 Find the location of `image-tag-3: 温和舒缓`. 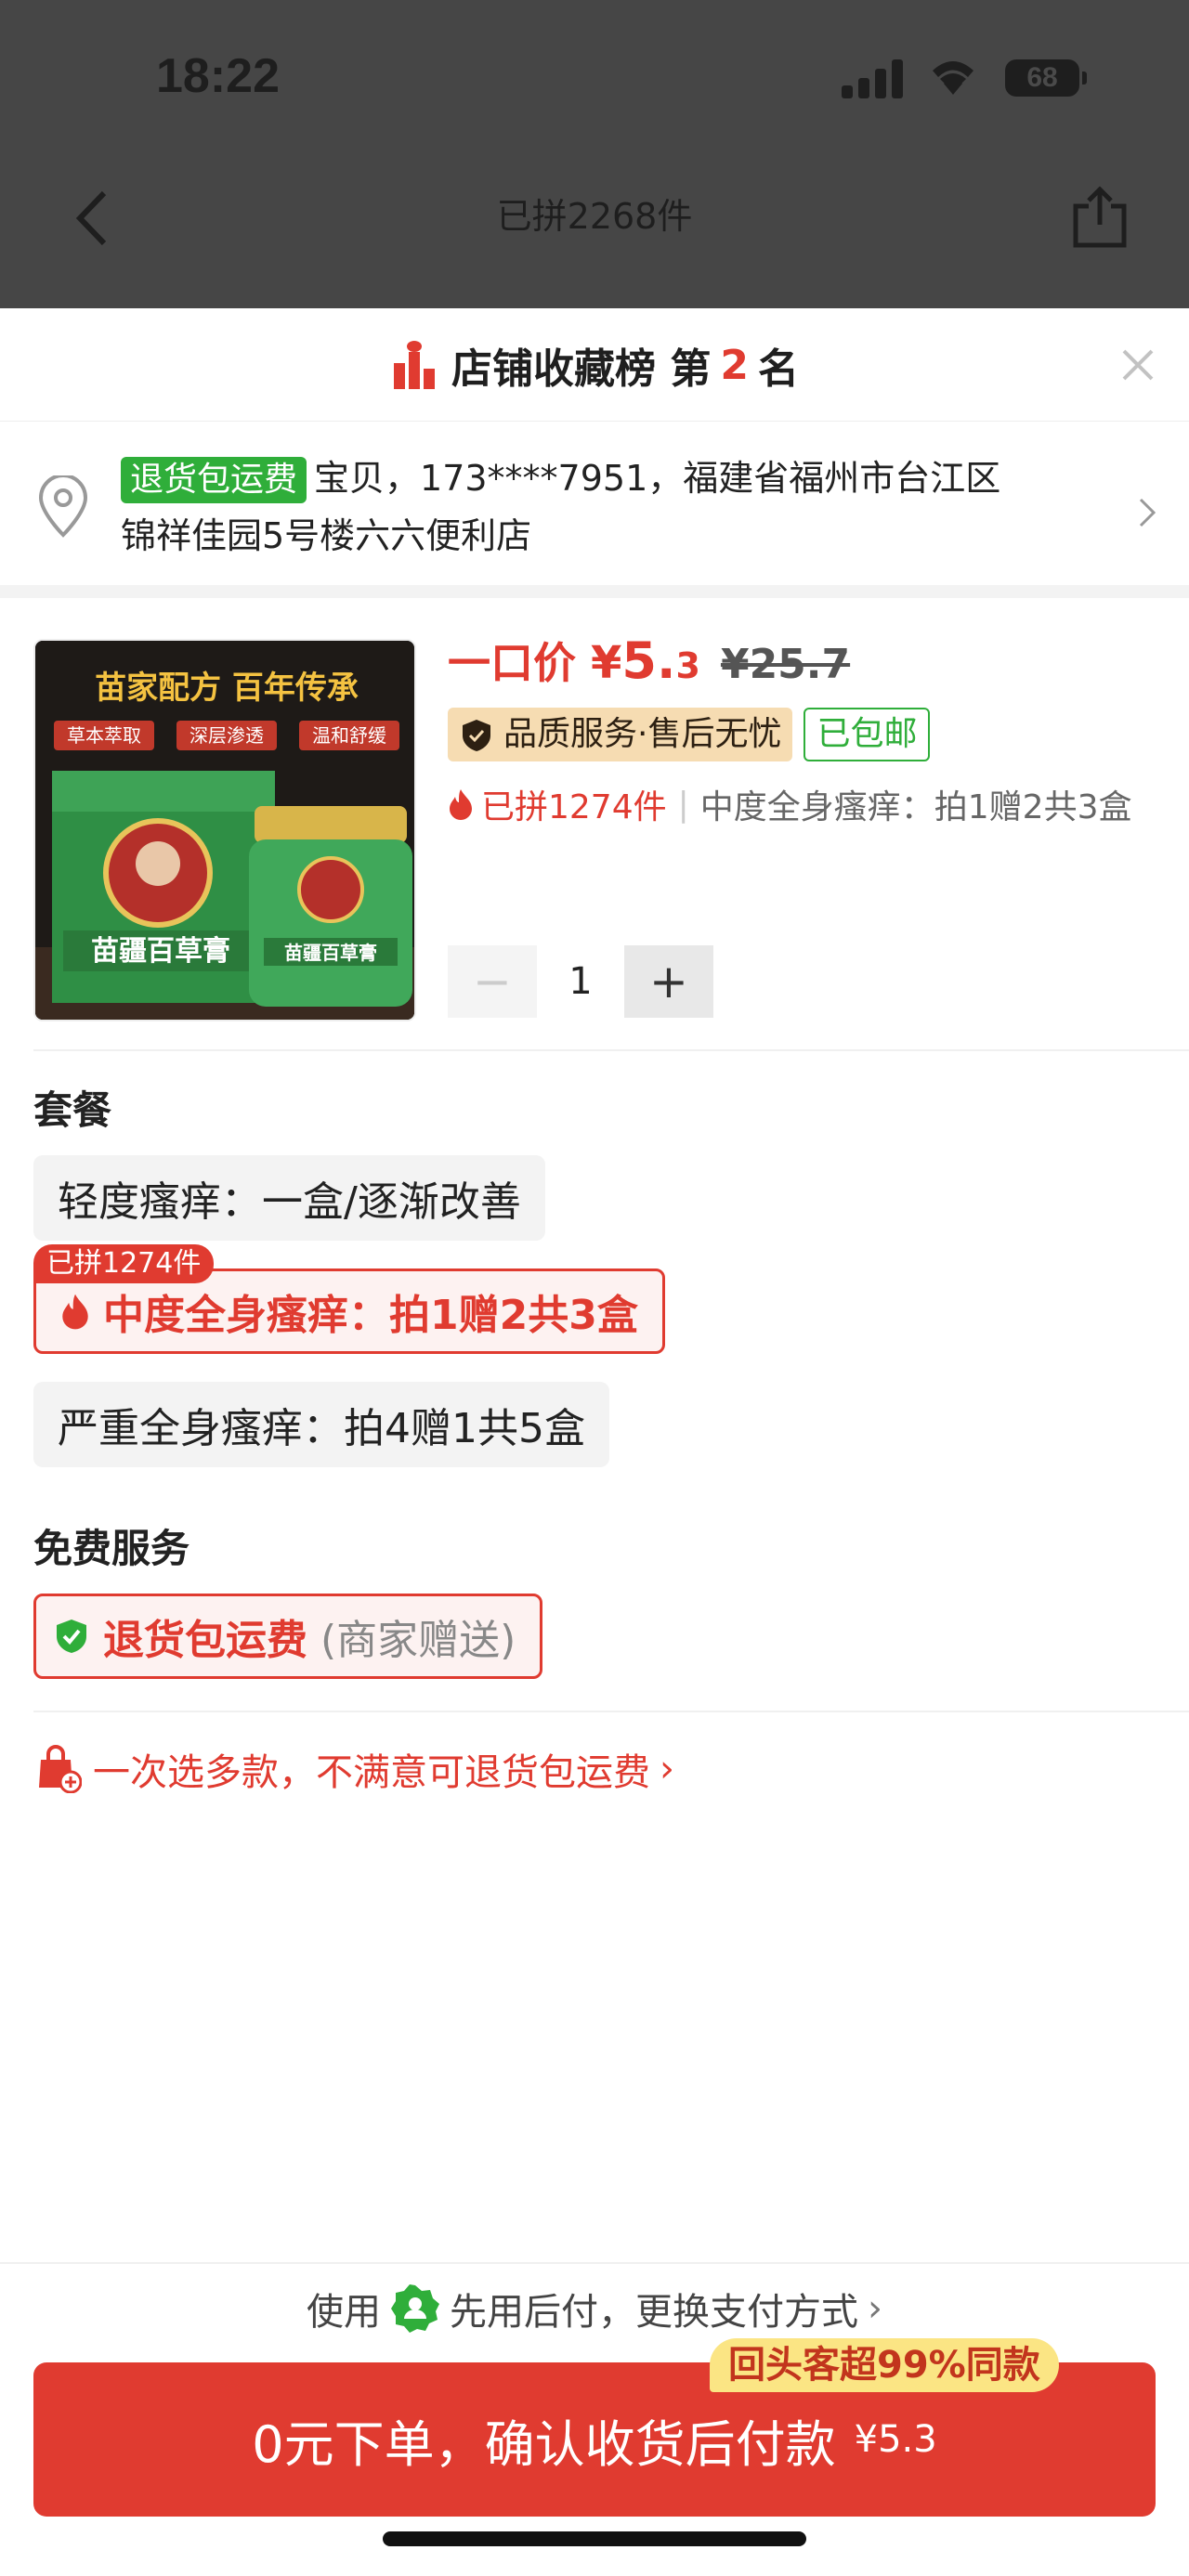

image-tag-3: 温和舒缓 is located at coordinates (349, 735).